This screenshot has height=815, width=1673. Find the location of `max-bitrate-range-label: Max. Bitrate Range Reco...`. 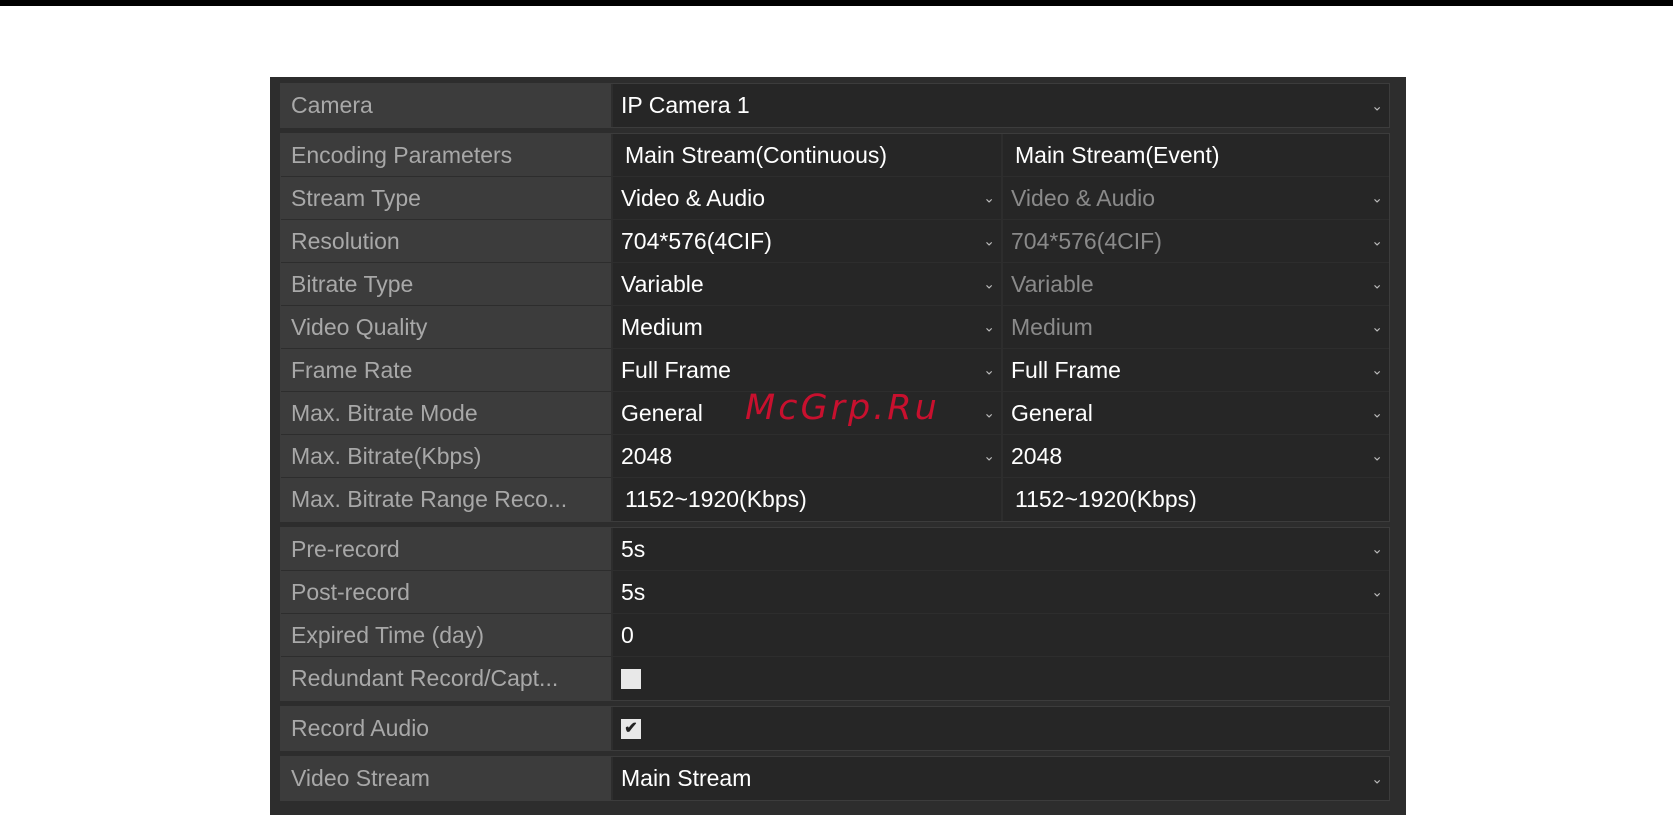

max-bitrate-range-label: Max. Bitrate Range Reco... is located at coordinates (447, 499).